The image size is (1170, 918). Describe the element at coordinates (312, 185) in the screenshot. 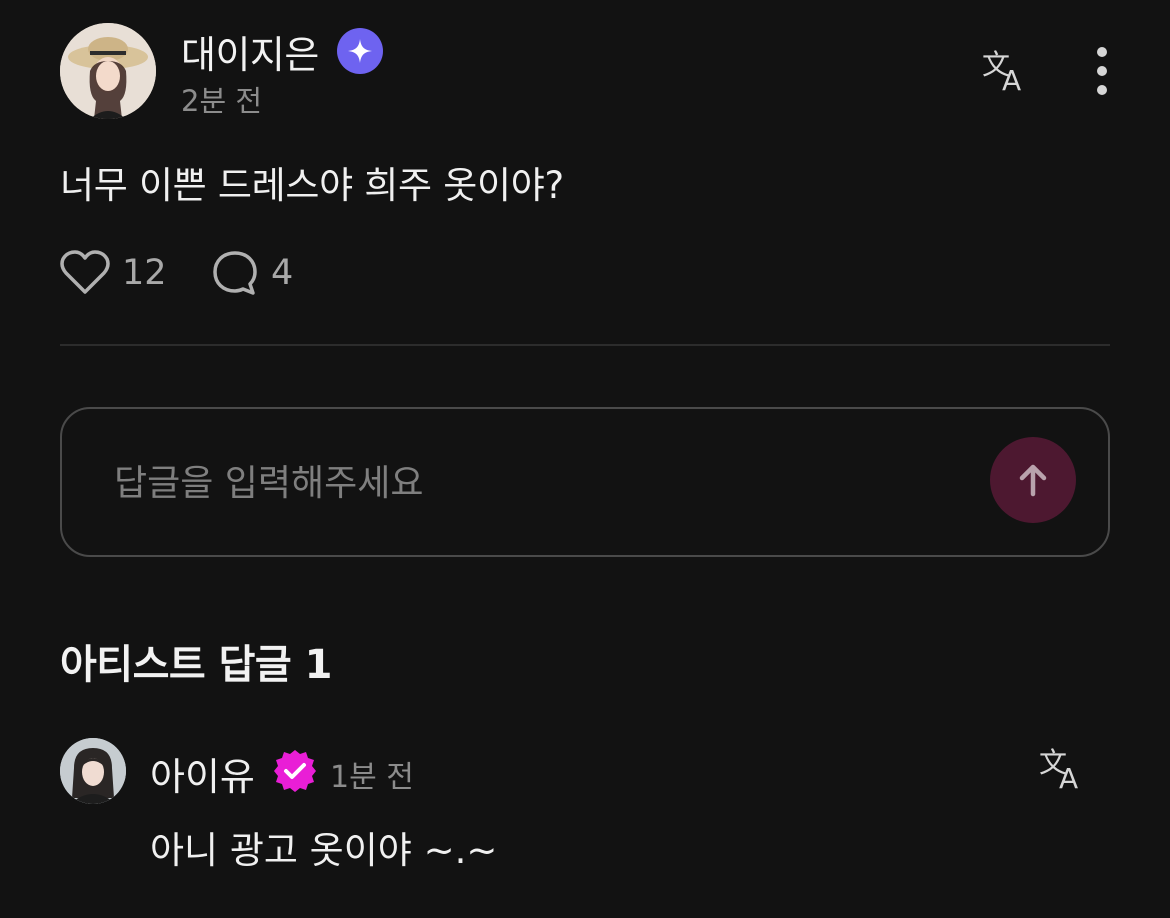

I see `post-body: 너무 이쁜 드레스야 희주 옷이야?` at that location.